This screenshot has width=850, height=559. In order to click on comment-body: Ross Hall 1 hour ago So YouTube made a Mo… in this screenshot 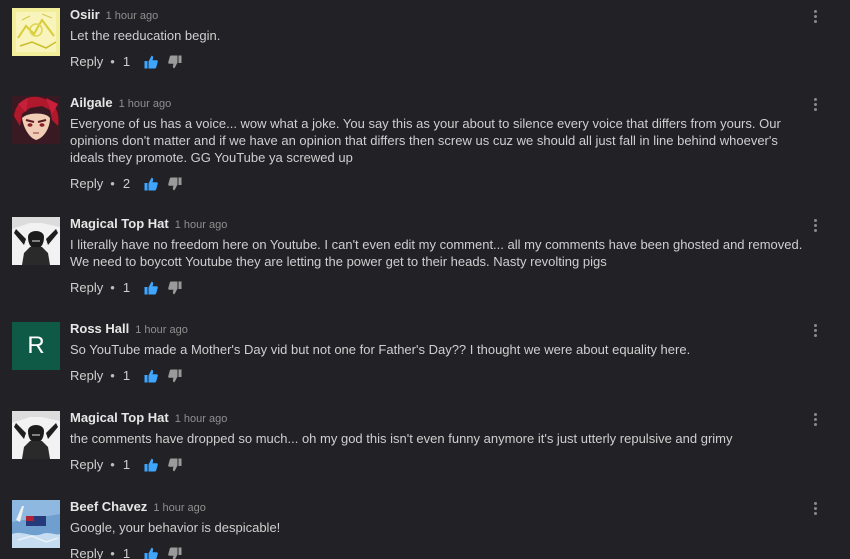, I will do `click(440, 352)`.